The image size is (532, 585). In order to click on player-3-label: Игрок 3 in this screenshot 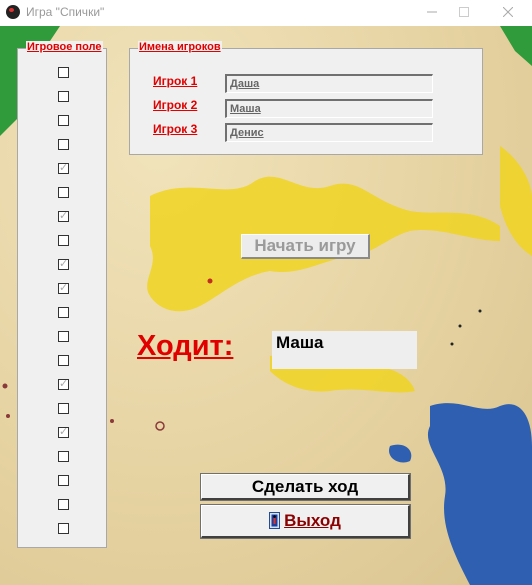, I will do `click(175, 129)`.